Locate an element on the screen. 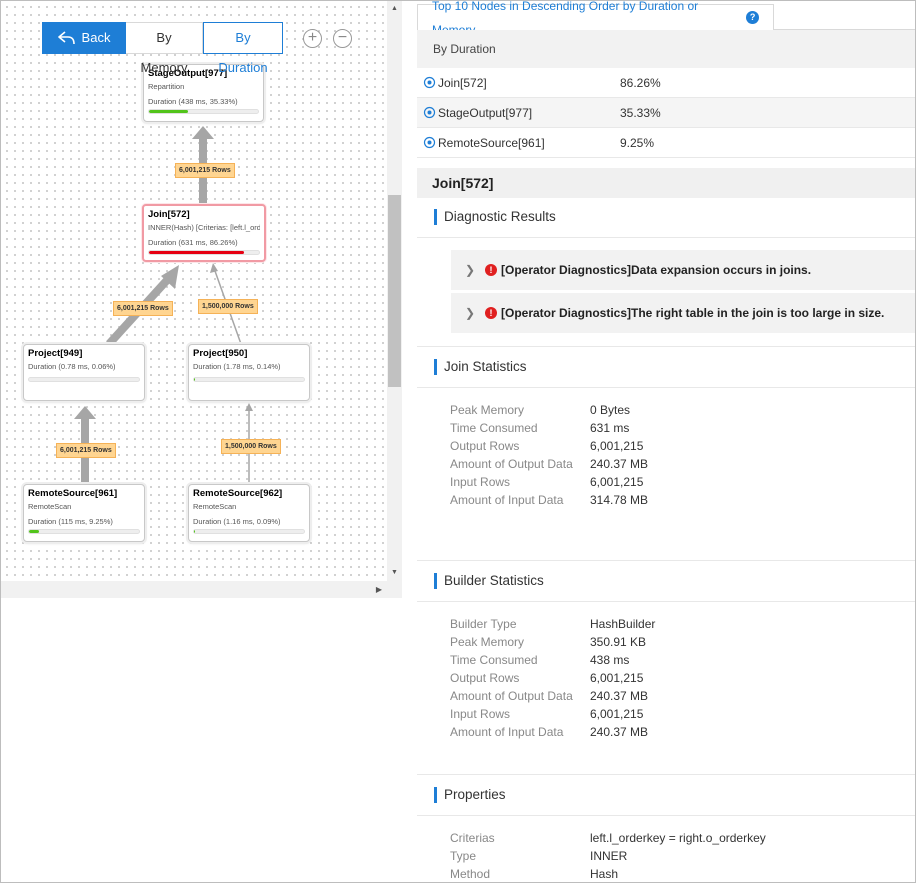  property-value: Hash is located at coordinates (604, 874).